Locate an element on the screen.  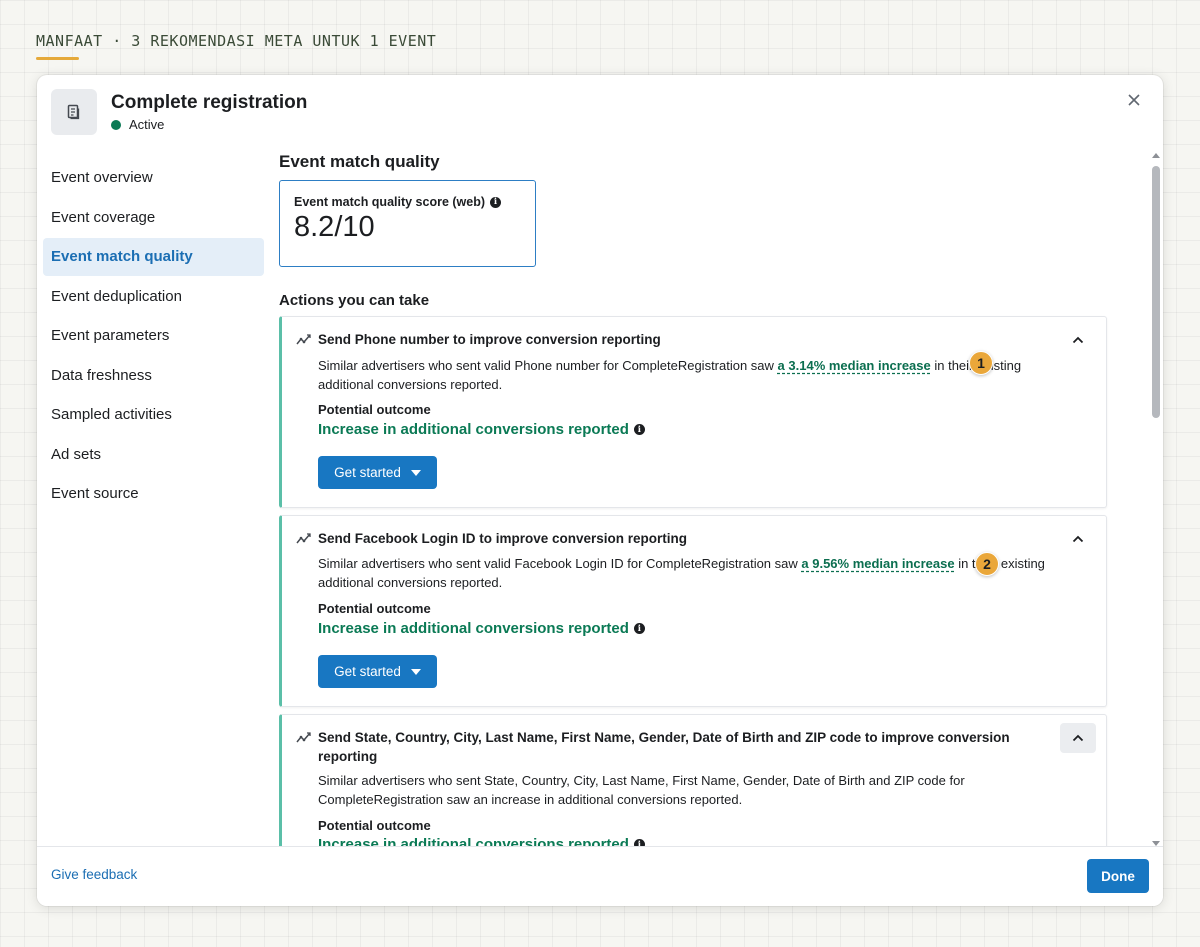
score-label-text: Event match quality score (web) is located at coordinates (390, 202).